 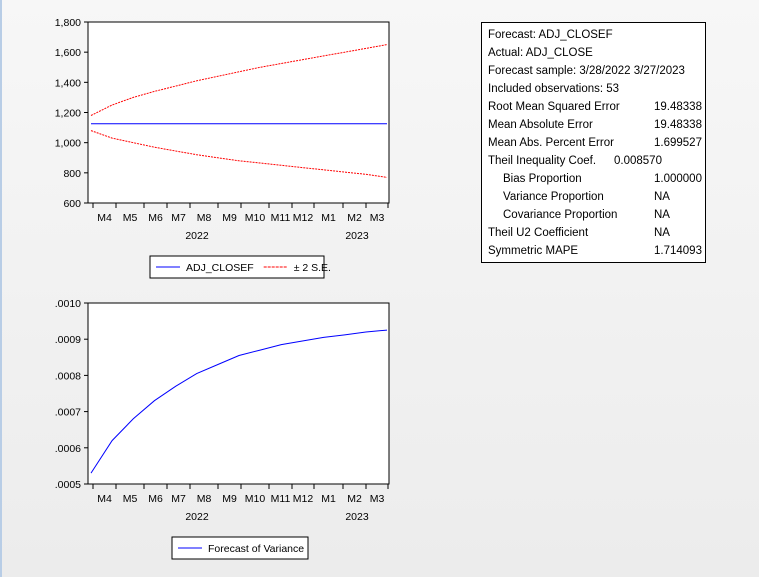 I want to click on stat-value: 1.699527, so click(x=678, y=143).